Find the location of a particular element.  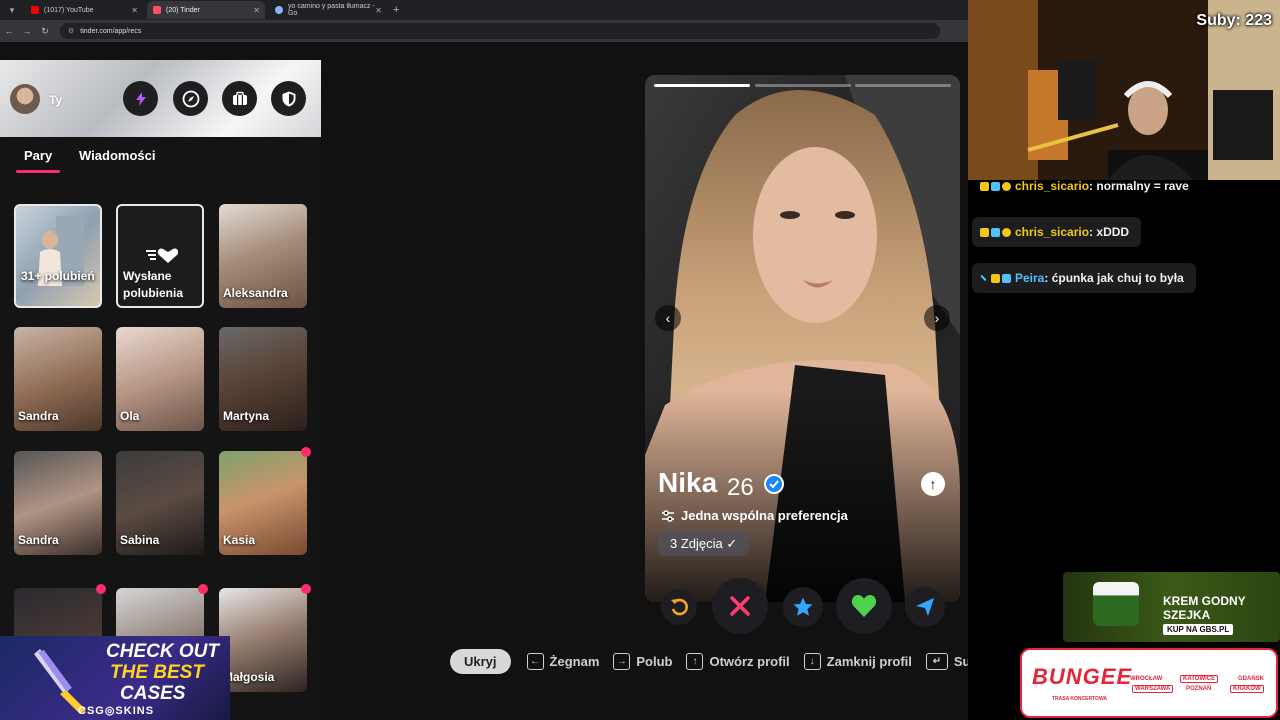

cream-ad: KREM GODNY SZEJKA KUP NA GBS.PL is located at coordinates (1171, 607).